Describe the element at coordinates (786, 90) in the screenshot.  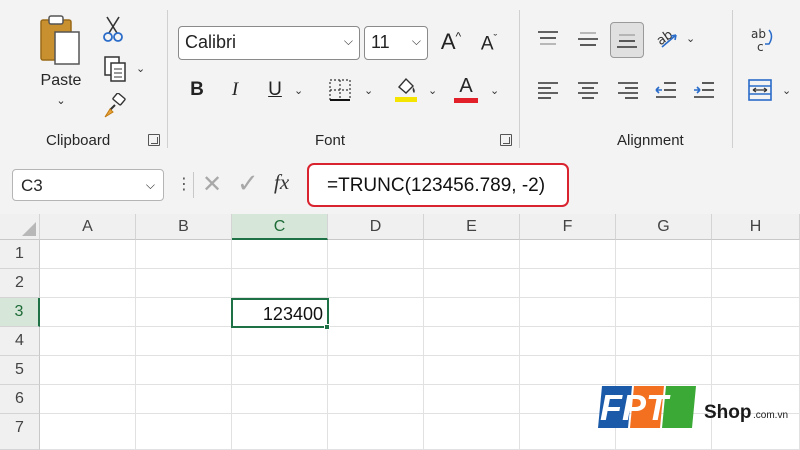
I see `merge-dropdown-chevron-icon: ⌄` at that location.